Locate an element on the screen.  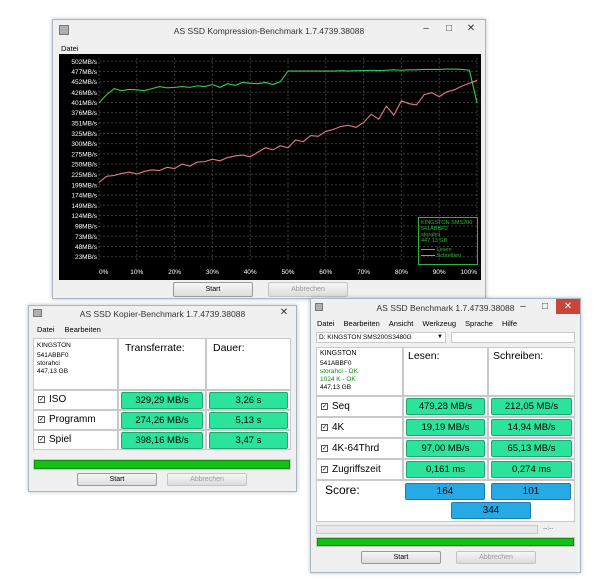
write-header-cell: Schreiben: is located at coordinates (531, 371).